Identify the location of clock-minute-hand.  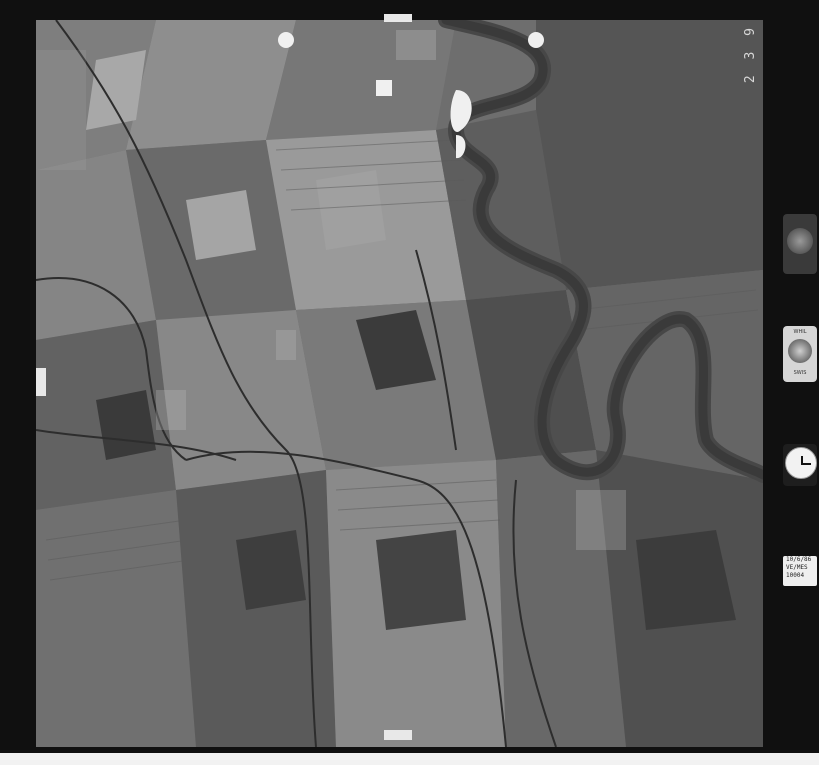
(806, 464).